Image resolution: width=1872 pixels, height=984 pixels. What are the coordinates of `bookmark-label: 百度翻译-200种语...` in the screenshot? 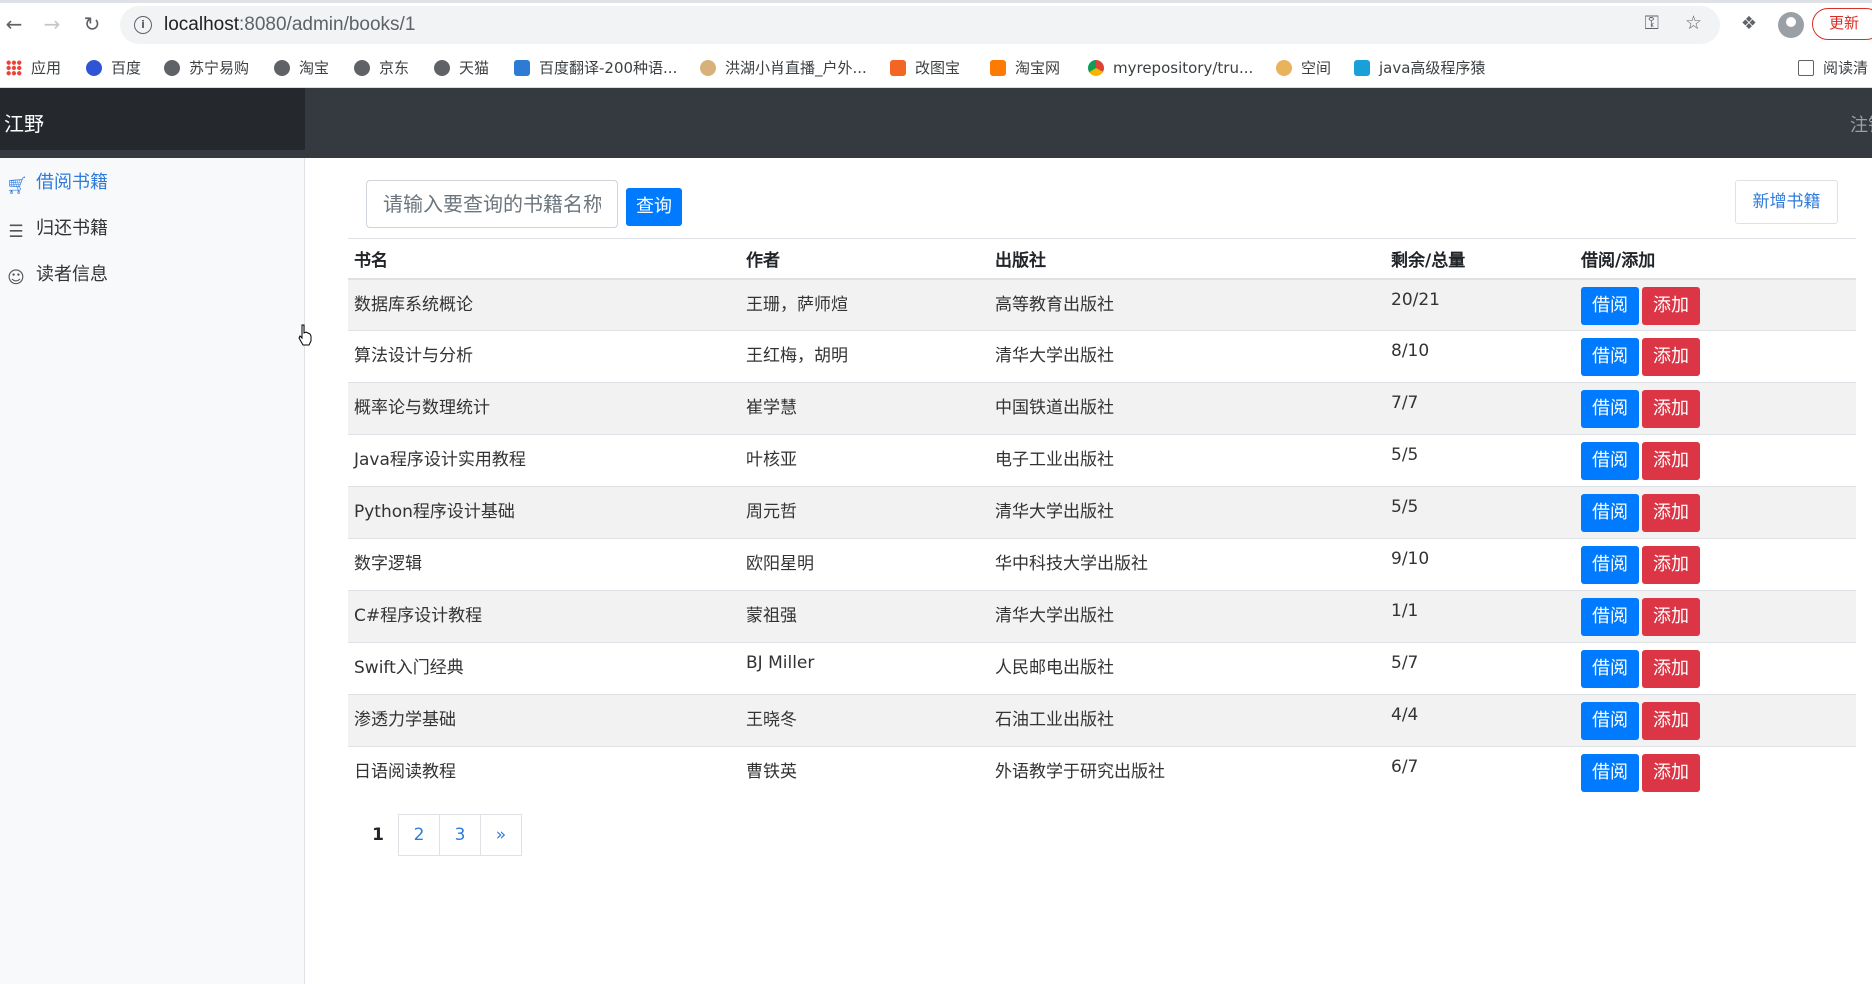 It's located at (608, 68).